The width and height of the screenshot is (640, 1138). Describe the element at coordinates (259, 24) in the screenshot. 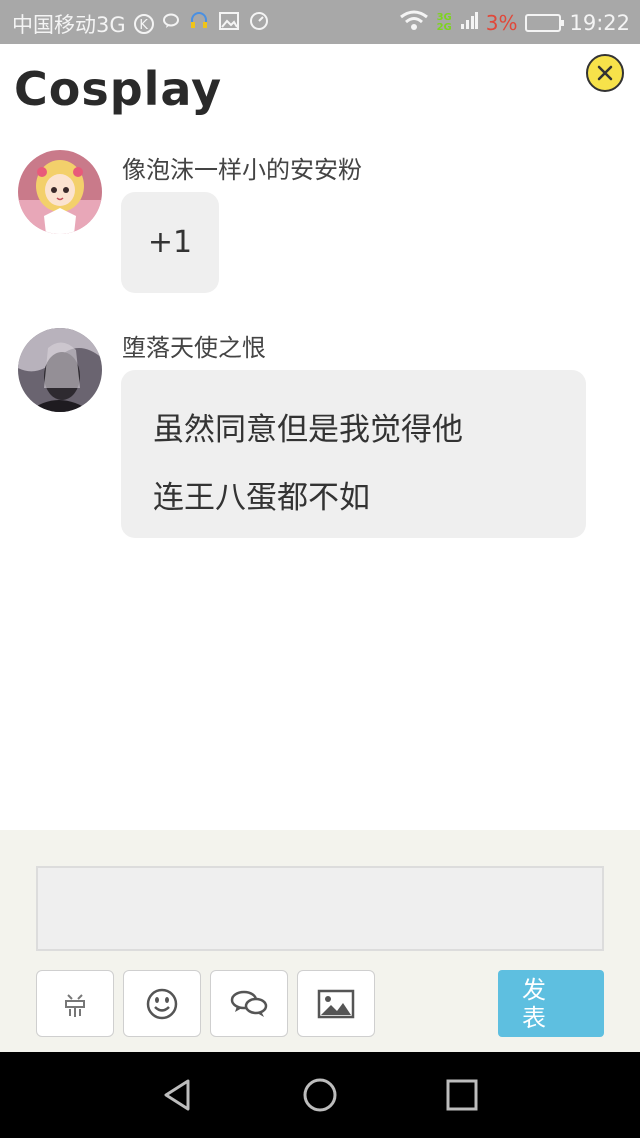

I see `speed-icon` at that location.